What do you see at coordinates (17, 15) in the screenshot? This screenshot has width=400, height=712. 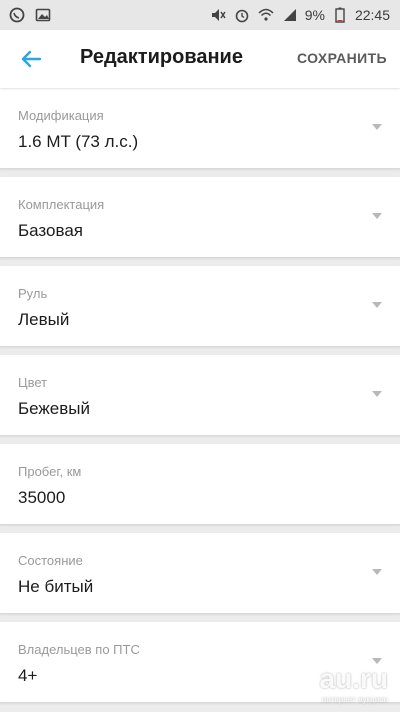 I see `viber-icon` at bounding box center [17, 15].